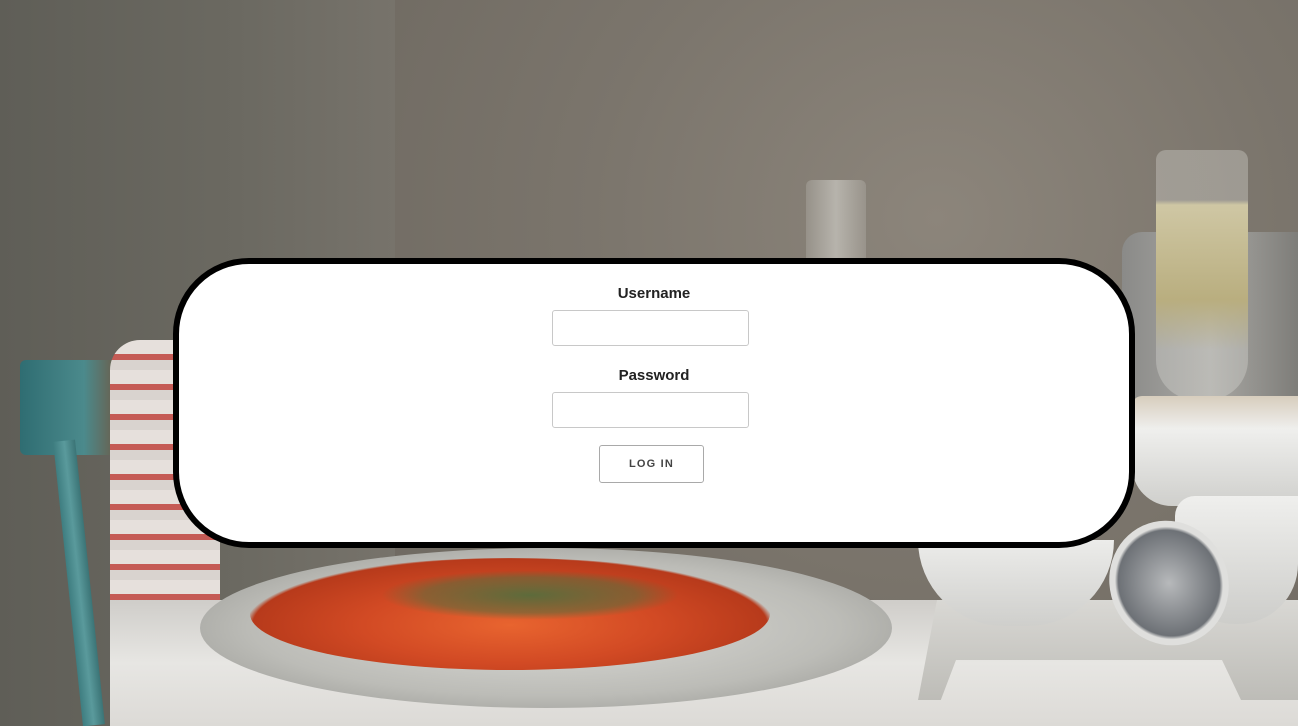 Image resolution: width=1298 pixels, height=726 pixels. What do you see at coordinates (651, 464) in the screenshot?
I see `login-button: LOG IN` at bounding box center [651, 464].